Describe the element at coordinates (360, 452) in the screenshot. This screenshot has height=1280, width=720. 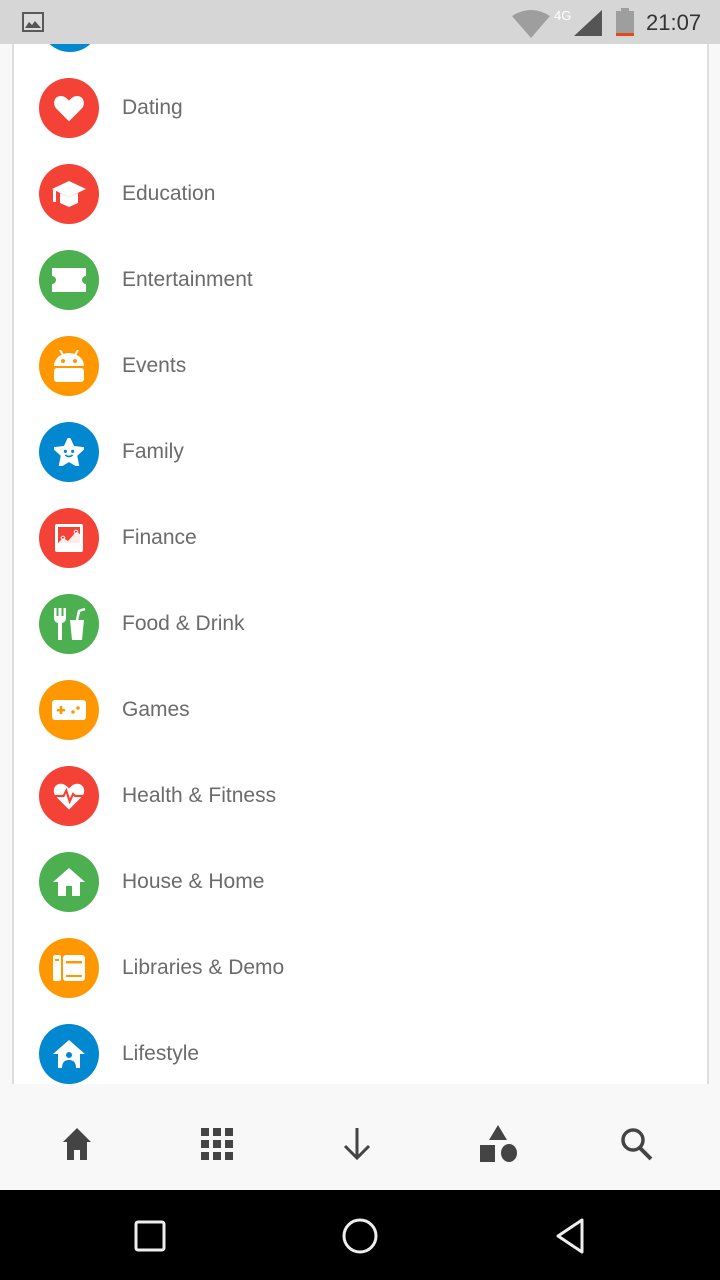
I see `category-item-family: Family` at that location.